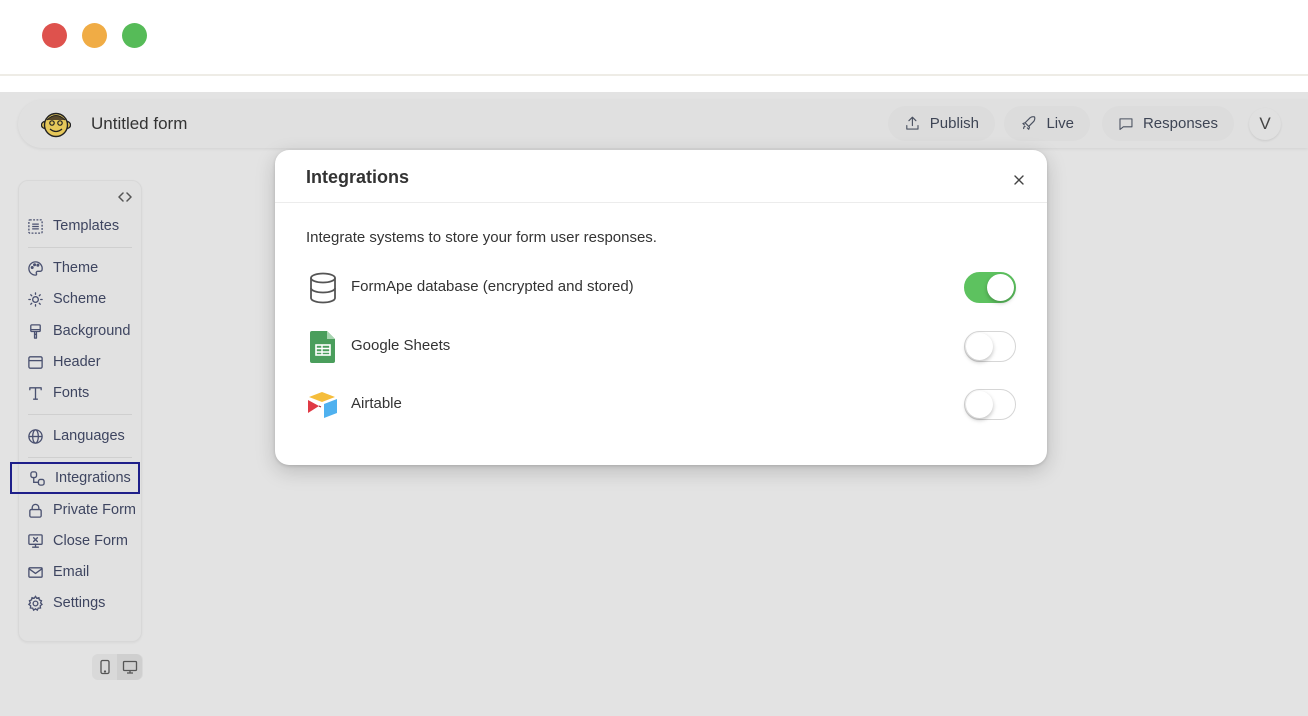  Describe the element at coordinates (1019, 180) in the screenshot. I see `close-icon` at that location.